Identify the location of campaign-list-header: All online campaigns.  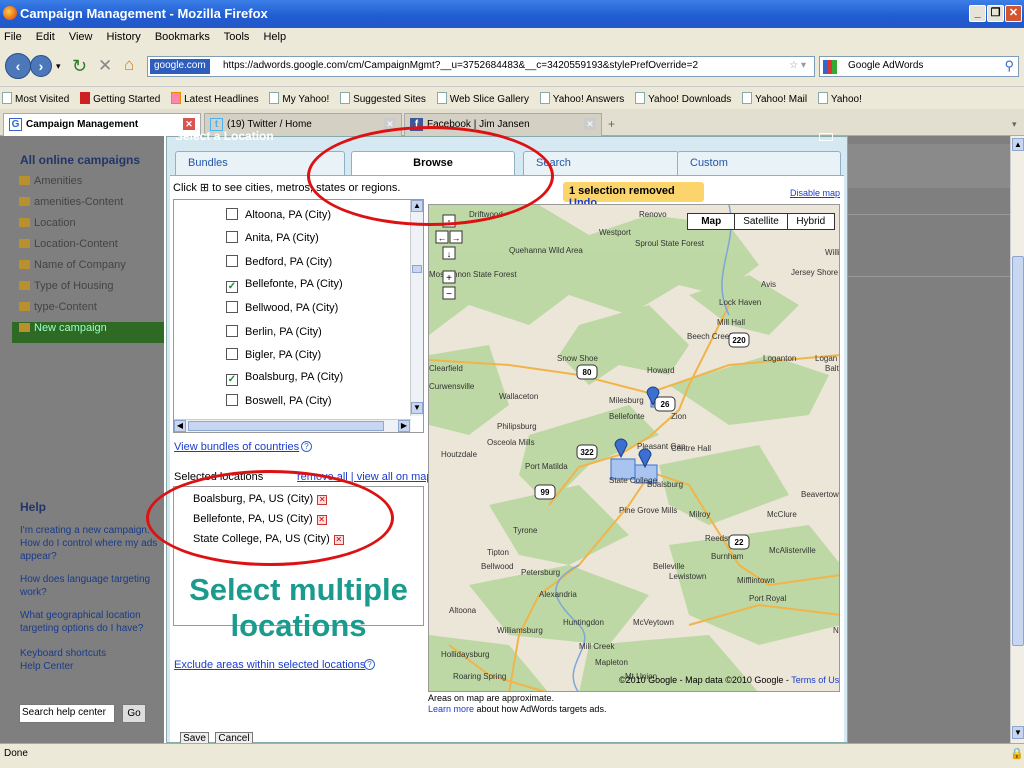
(88, 160).